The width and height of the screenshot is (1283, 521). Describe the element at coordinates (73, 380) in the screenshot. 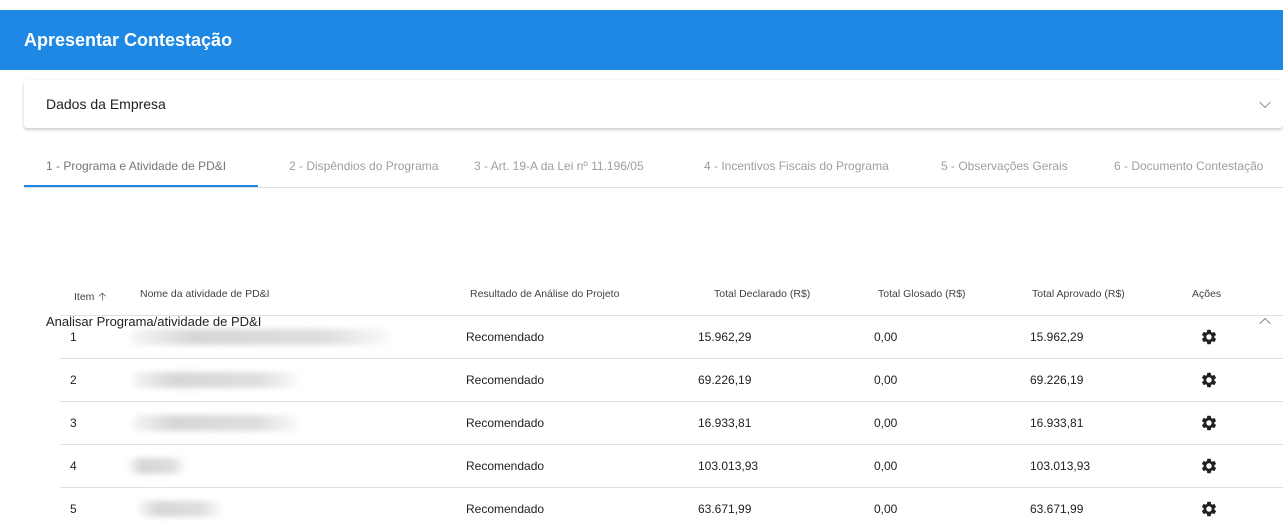

I see `cell-item: 2` at that location.